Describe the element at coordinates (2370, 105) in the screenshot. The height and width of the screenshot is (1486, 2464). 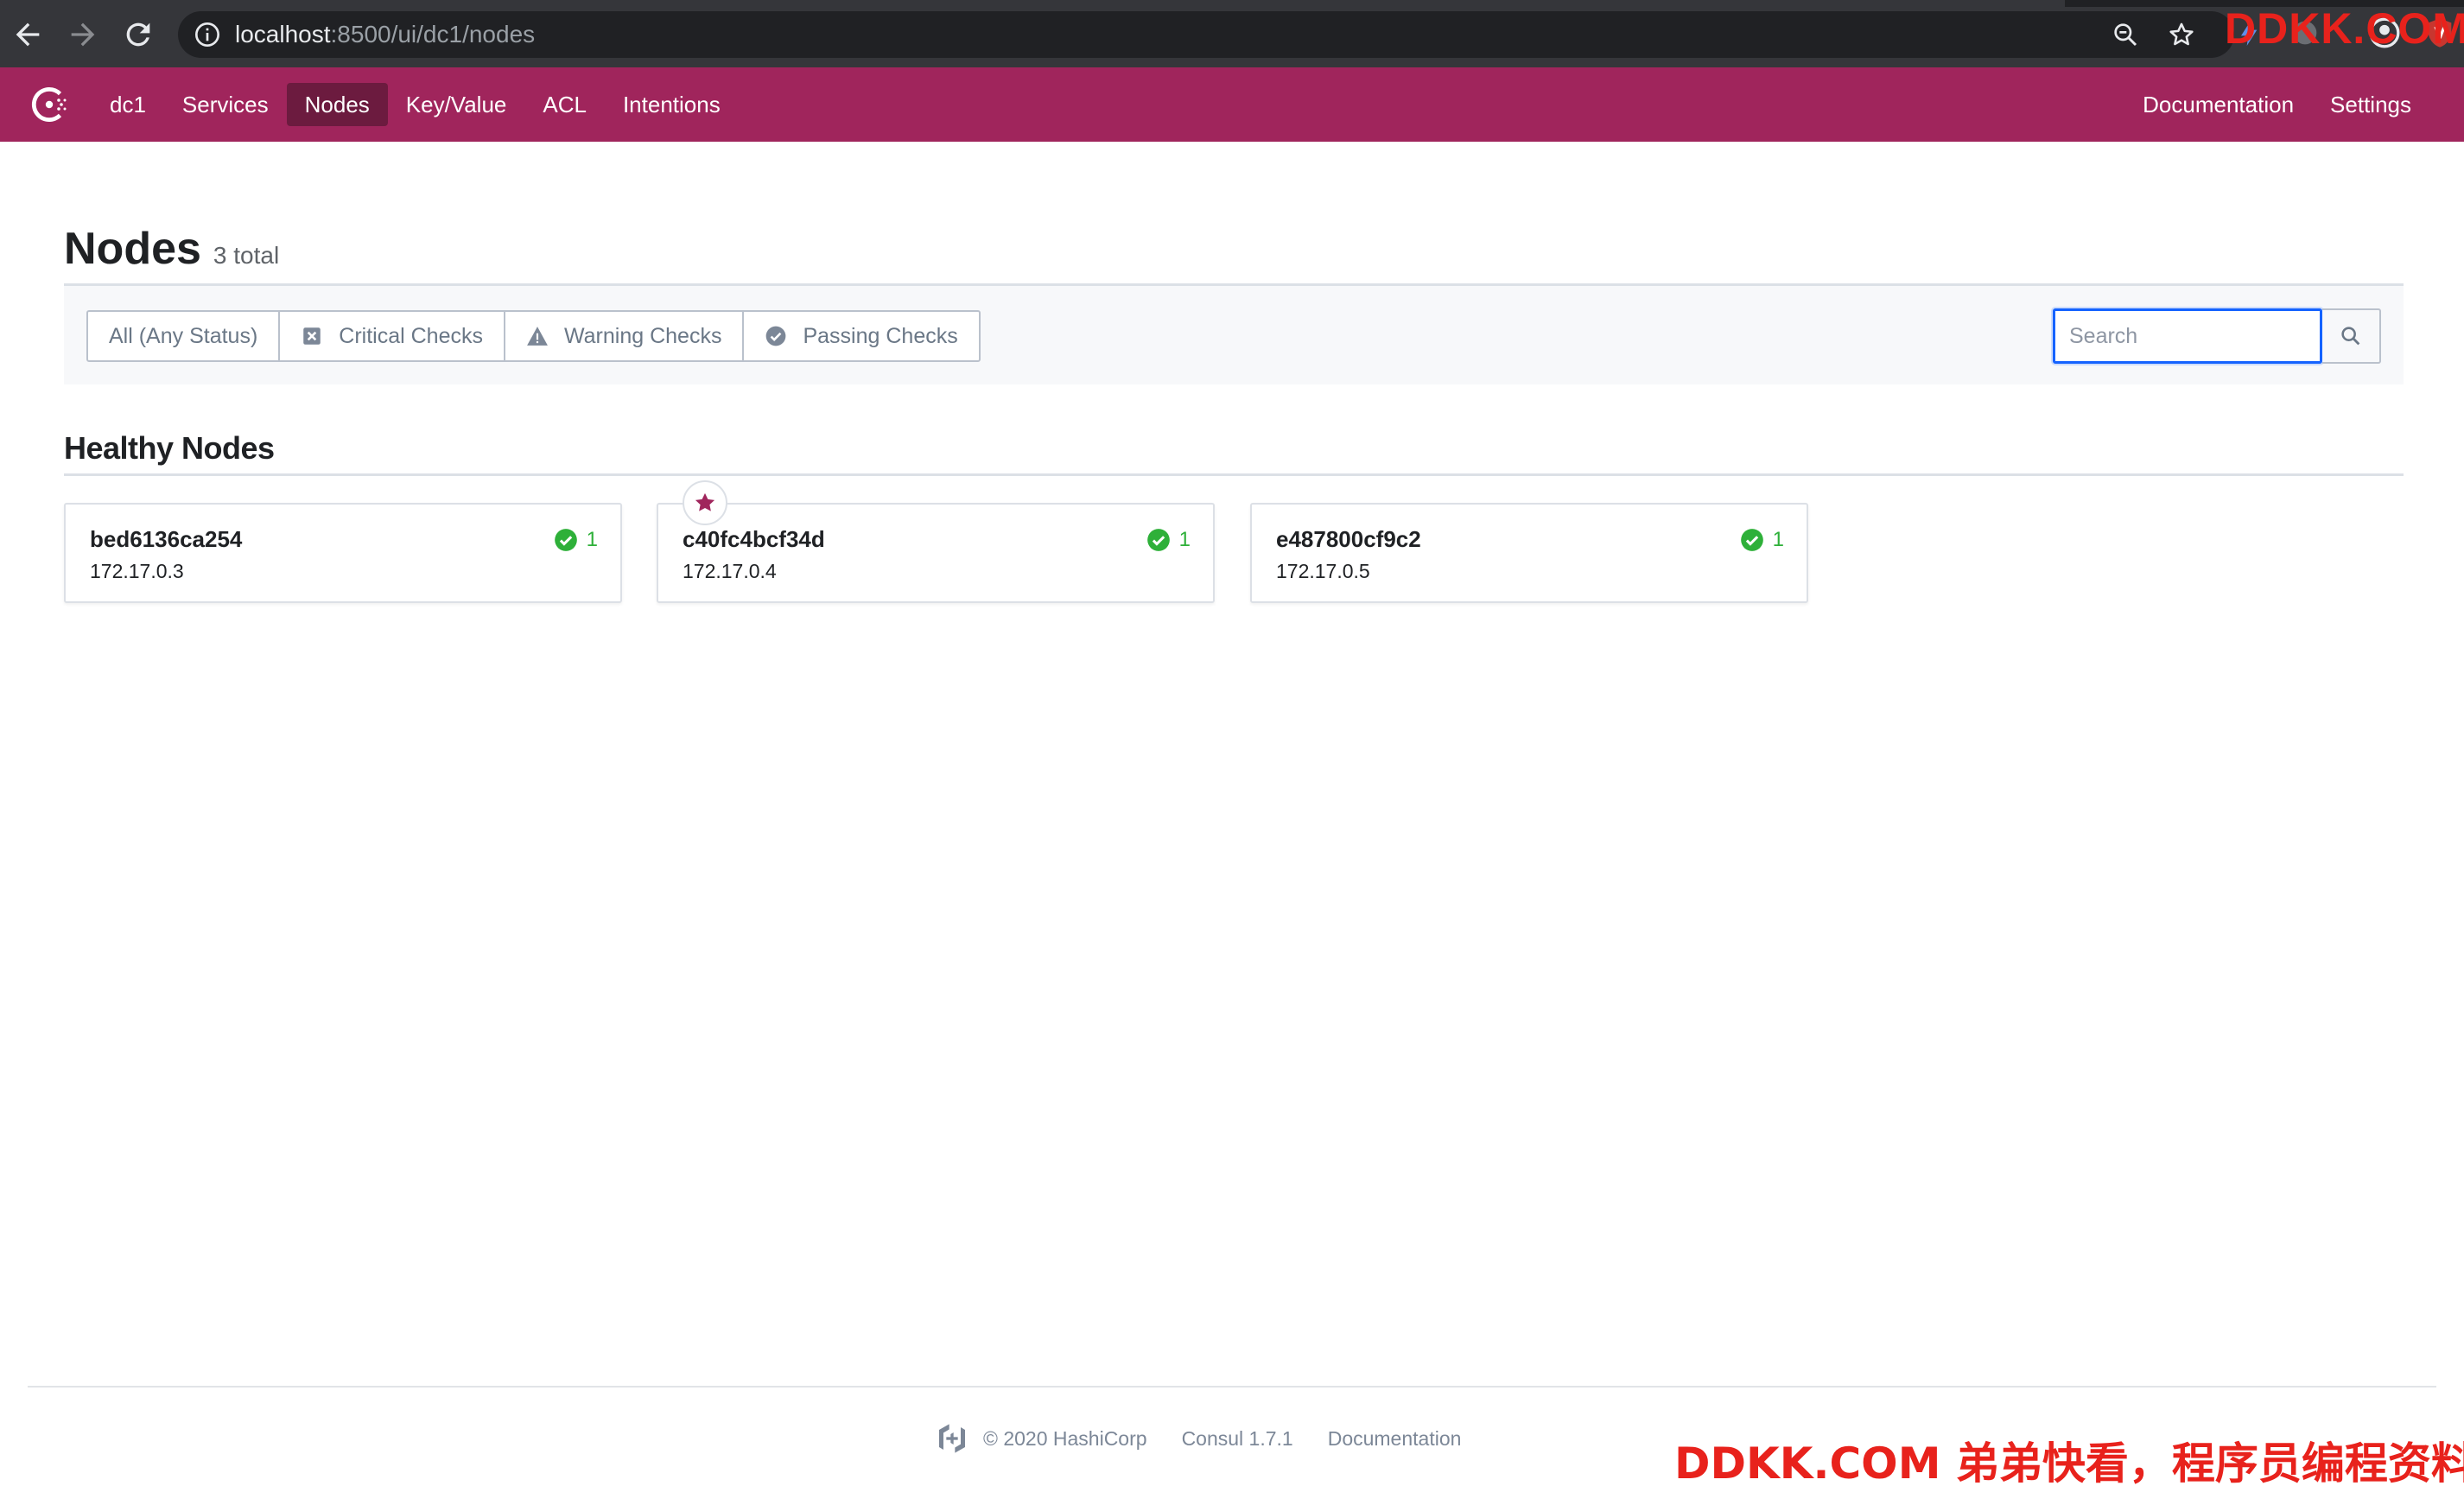
I see `nav-settings: Settings` at that location.